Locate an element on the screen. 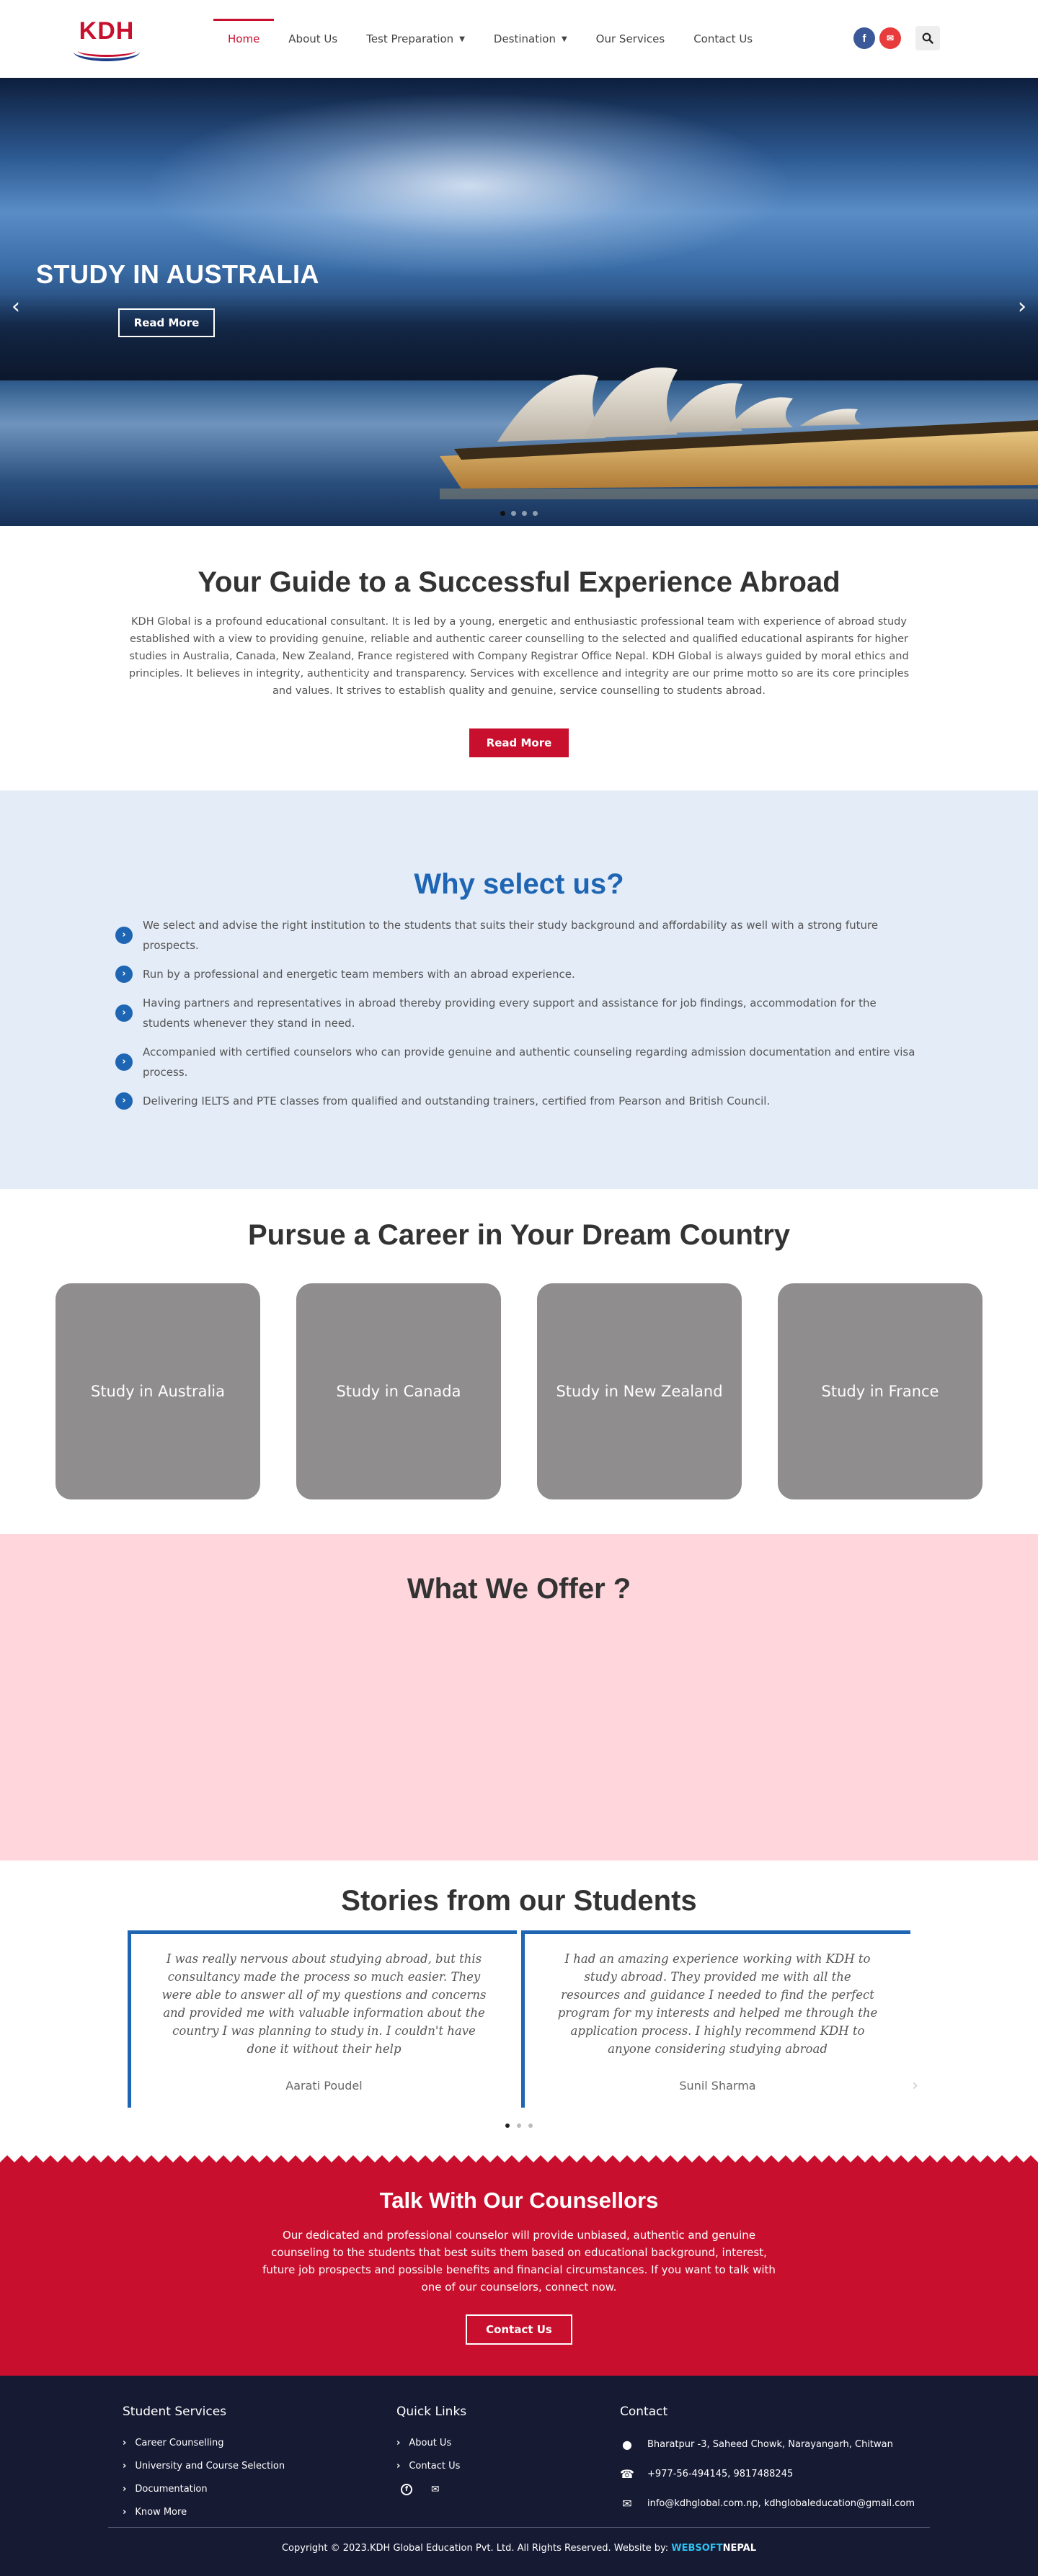  footer-link-university-course: › University and Course Selection is located at coordinates (204, 2466).